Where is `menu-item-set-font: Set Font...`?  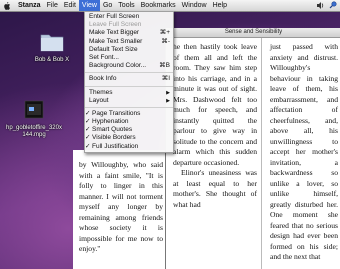 menu-item-set-font: Set Font... is located at coordinates (129, 58).